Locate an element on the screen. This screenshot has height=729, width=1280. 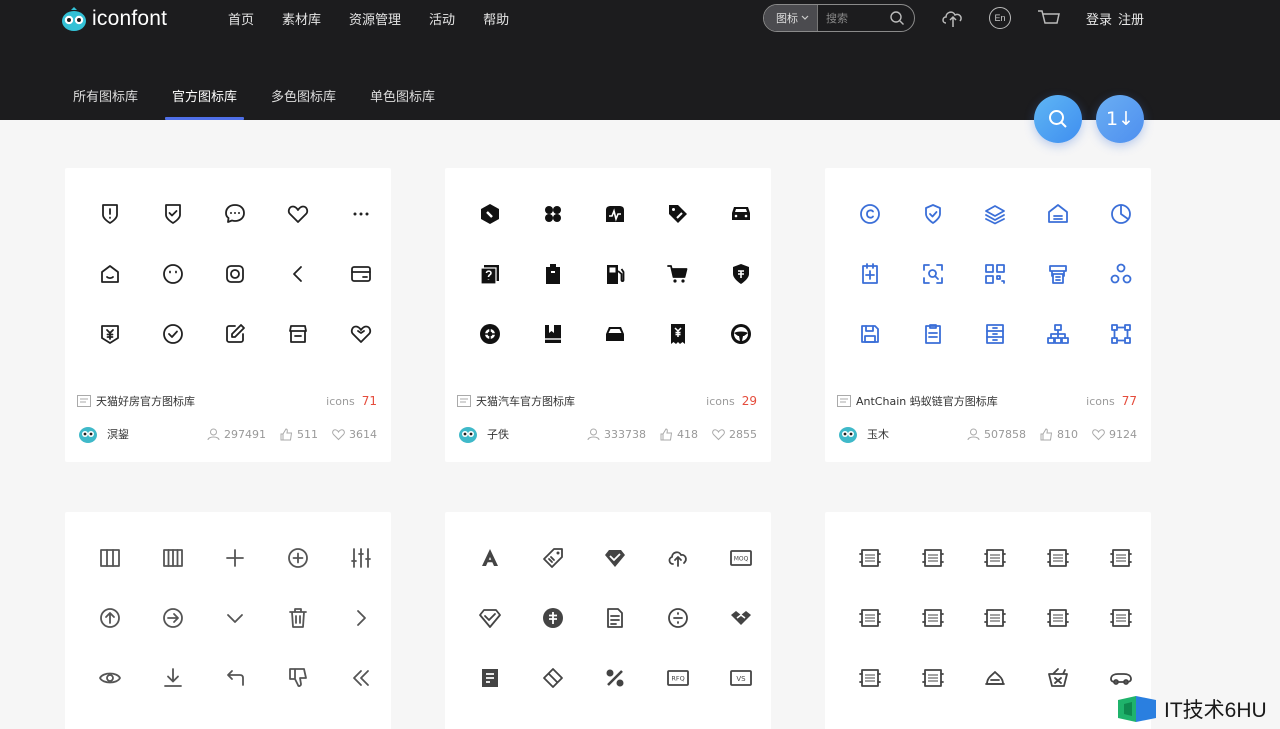
nav-materials: 素材库 is located at coordinates (301, 18).